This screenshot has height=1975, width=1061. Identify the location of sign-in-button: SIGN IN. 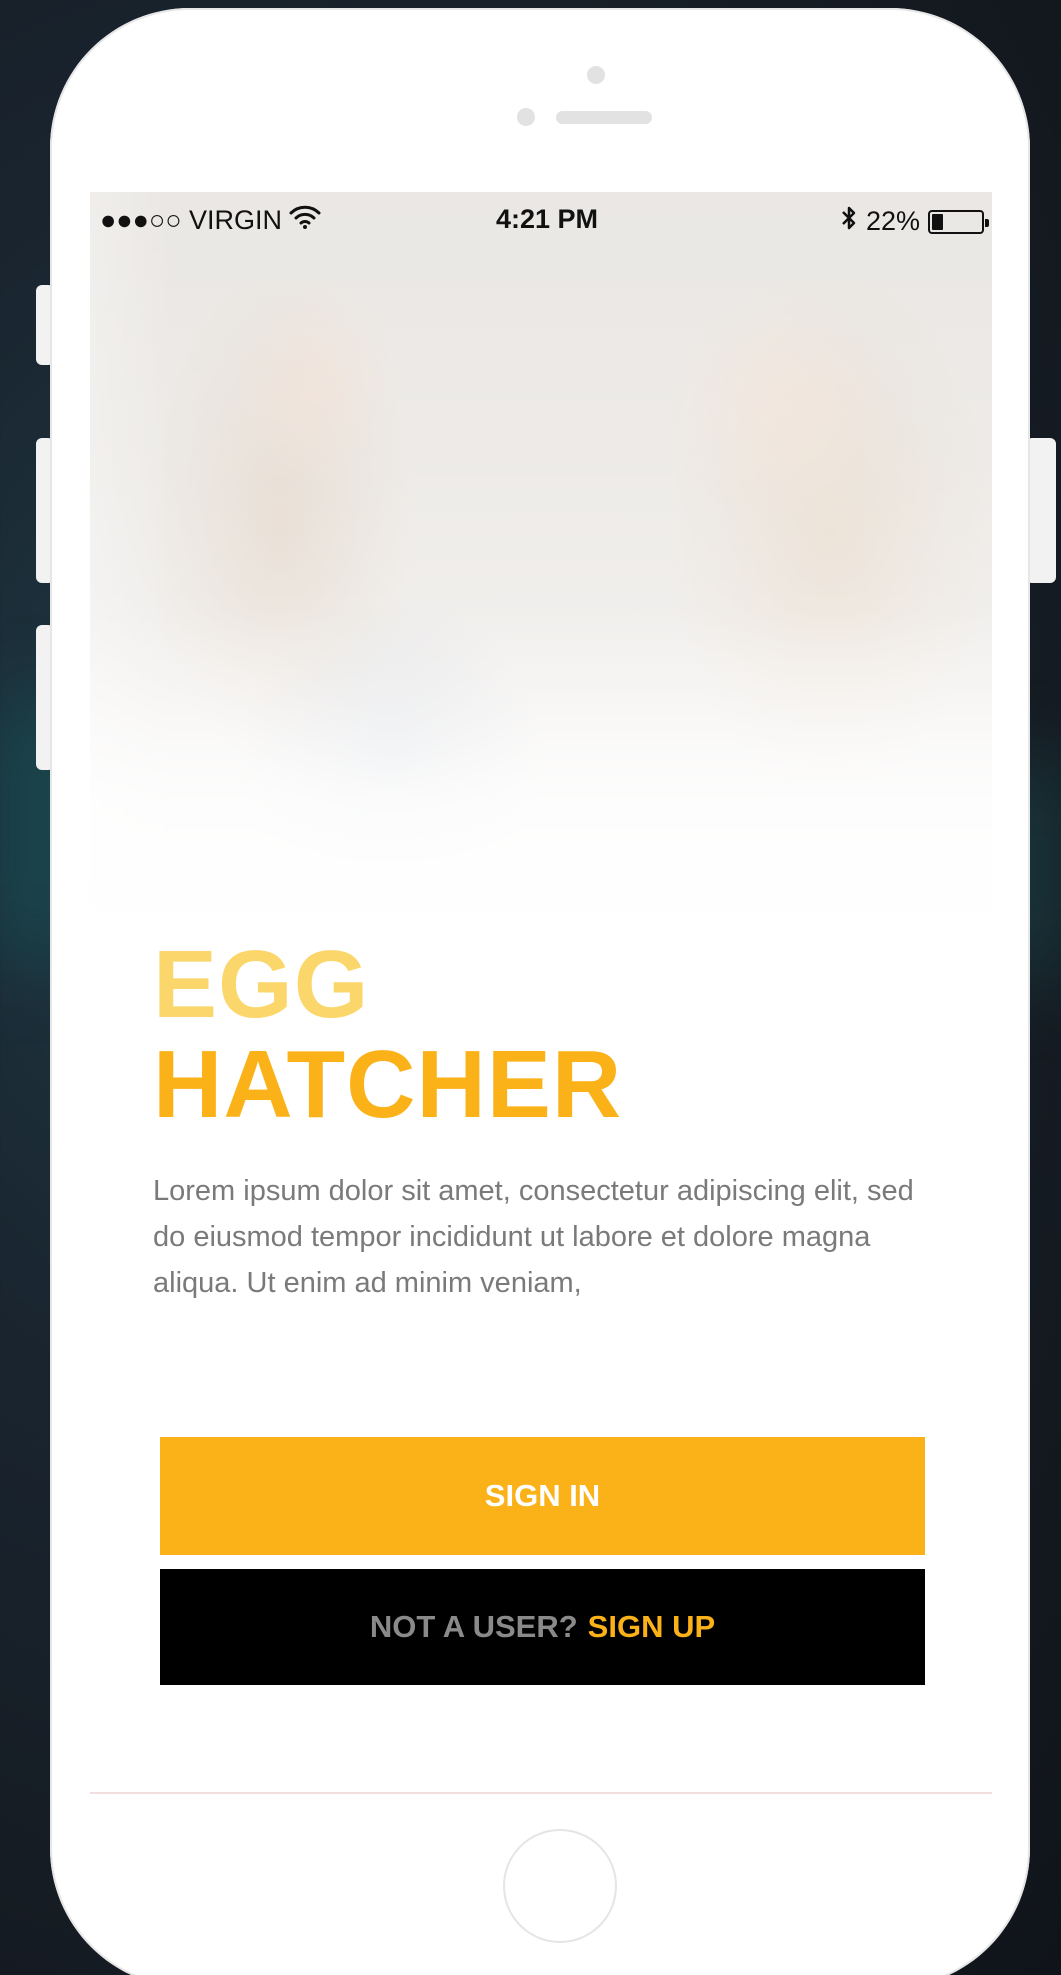
(542, 1496).